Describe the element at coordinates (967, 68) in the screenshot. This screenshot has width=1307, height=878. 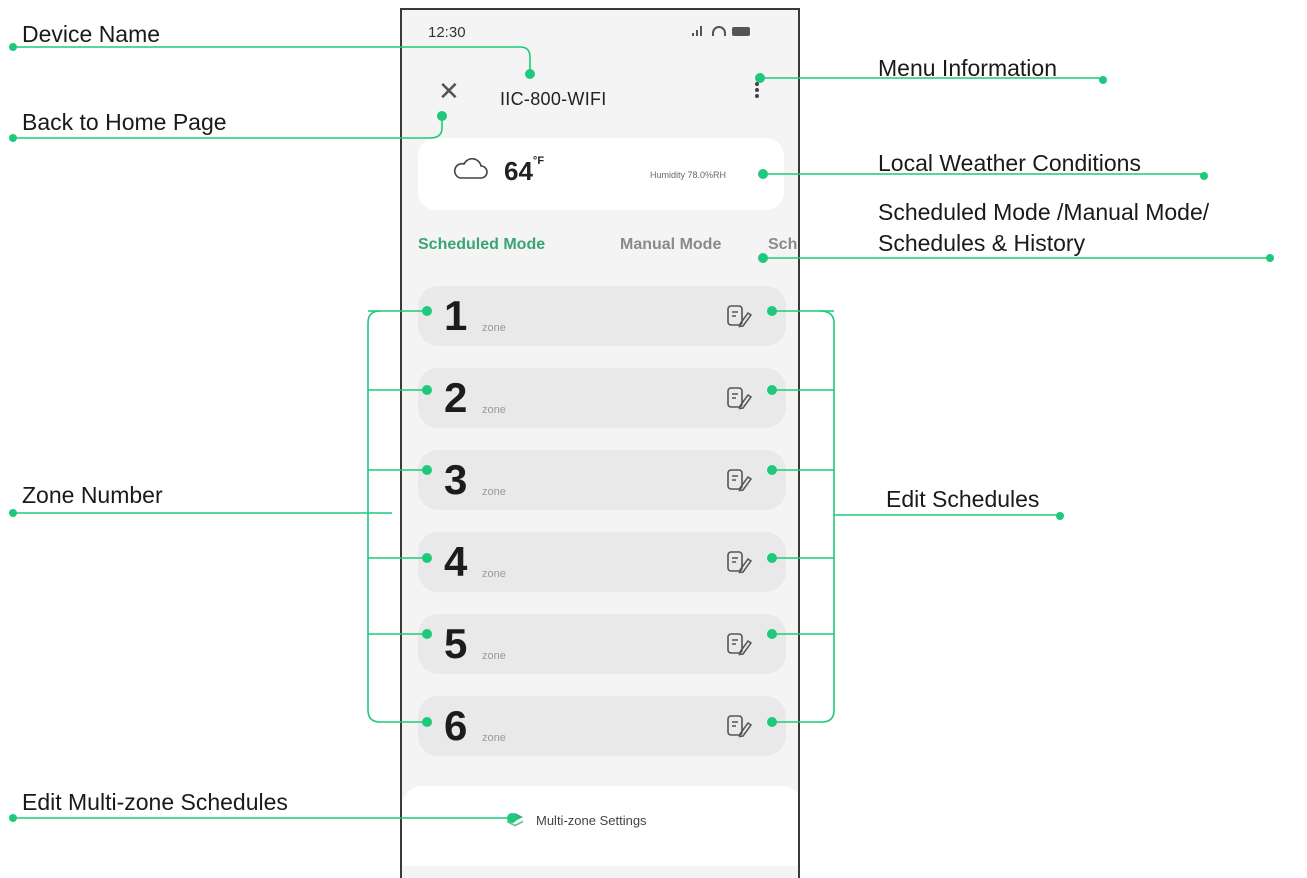
I see `annotation-menu-info: Menu Information` at that location.